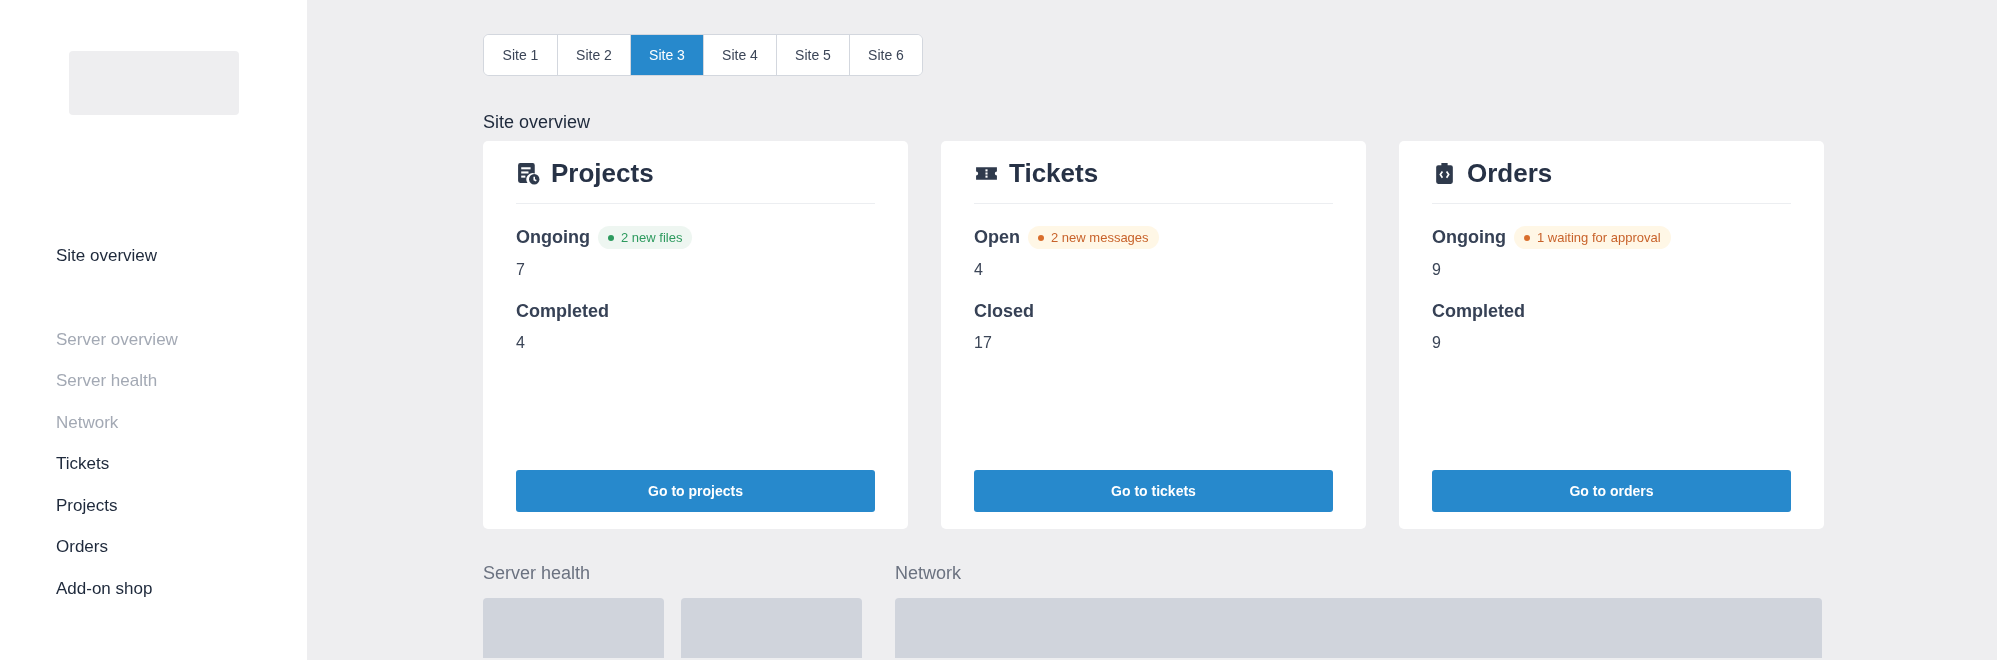 Image resolution: width=1997 pixels, height=660 pixels. I want to click on card-title: Orders, so click(1510, 173).